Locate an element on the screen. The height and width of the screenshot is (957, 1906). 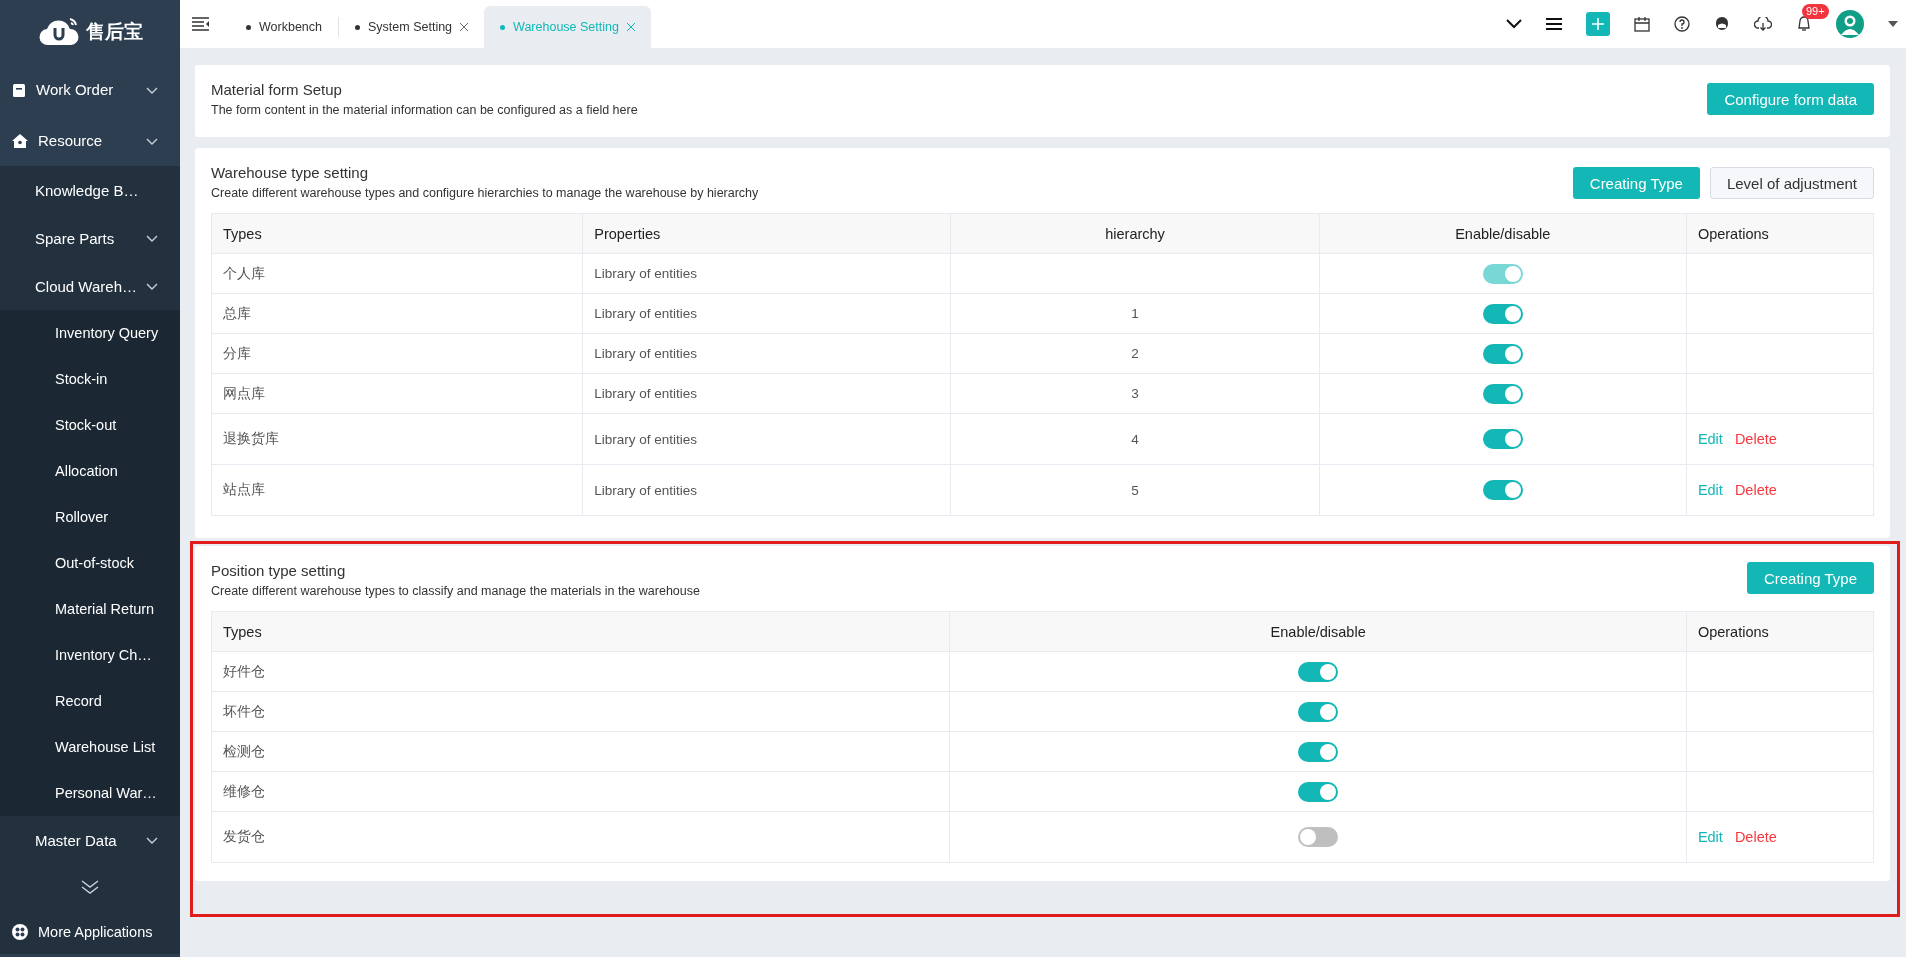
sidebar-item: Rollover is located at coordinates (90, 517).